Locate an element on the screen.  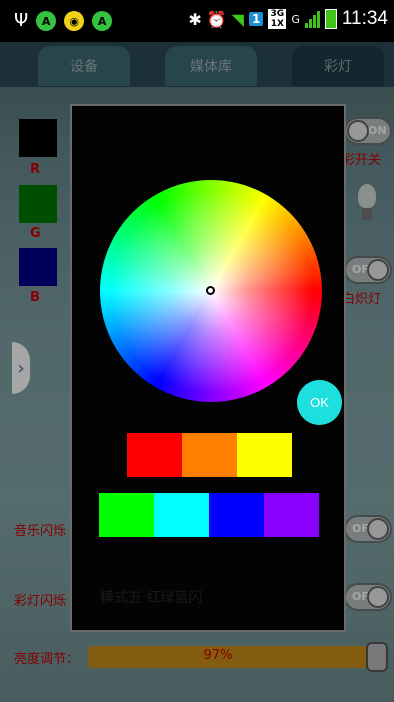
color-wheel-cursor is located at coordinates (210, 290).